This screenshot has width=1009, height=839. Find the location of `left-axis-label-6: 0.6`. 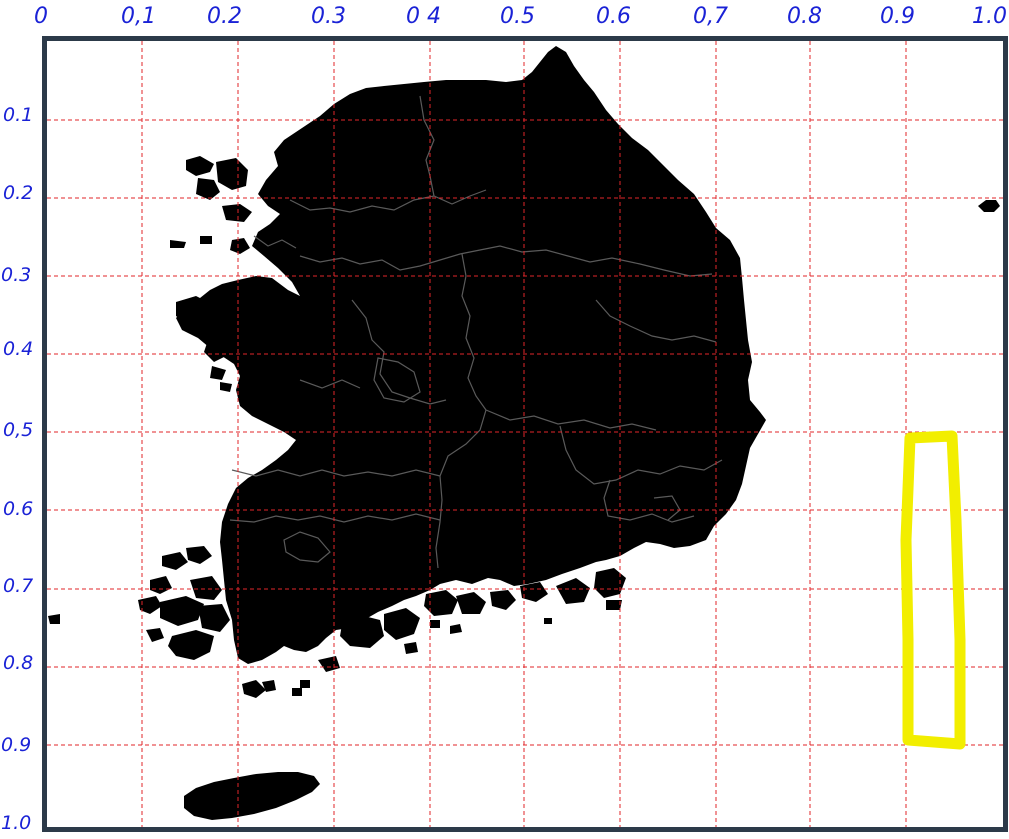

left-axis-label-6: 0.6 is located at coordinates (18, 509).